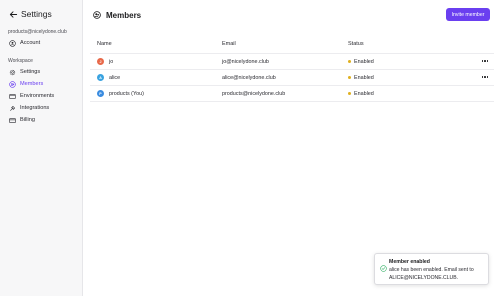 The image size is (500, 296). Describe the element at coordinates (124, 15) in the screenshot. I see `page-title: Members` at that location.